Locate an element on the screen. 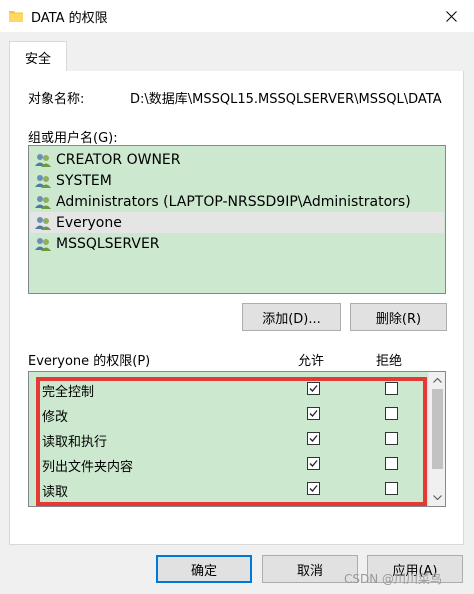 The image size is (474, 594). user-item-creator-owner: CREATOR OWNER is located at coordinates (237, 159).